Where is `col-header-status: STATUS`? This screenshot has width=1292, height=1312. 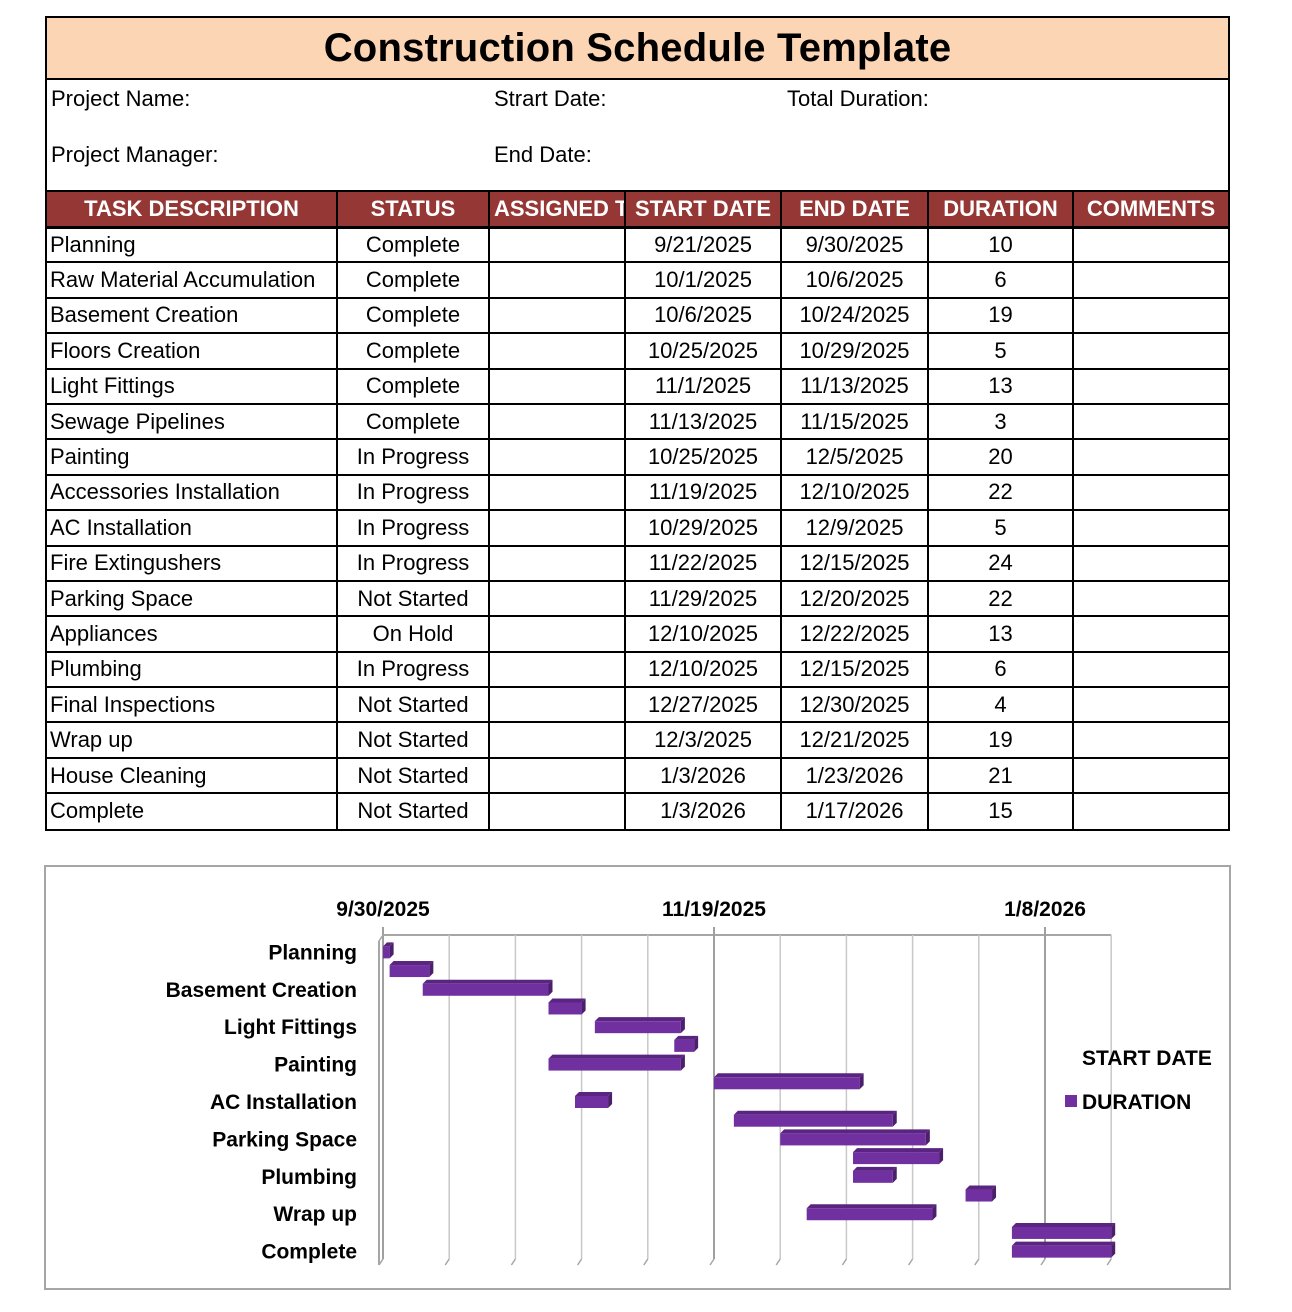
col-header-status: STATUS is located at coordinates (413, 210).